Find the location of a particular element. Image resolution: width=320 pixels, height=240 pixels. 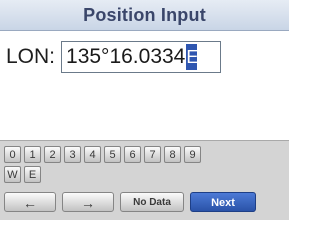

longitude-input: 135°16.0334 E is located at coordinates (141, 57).